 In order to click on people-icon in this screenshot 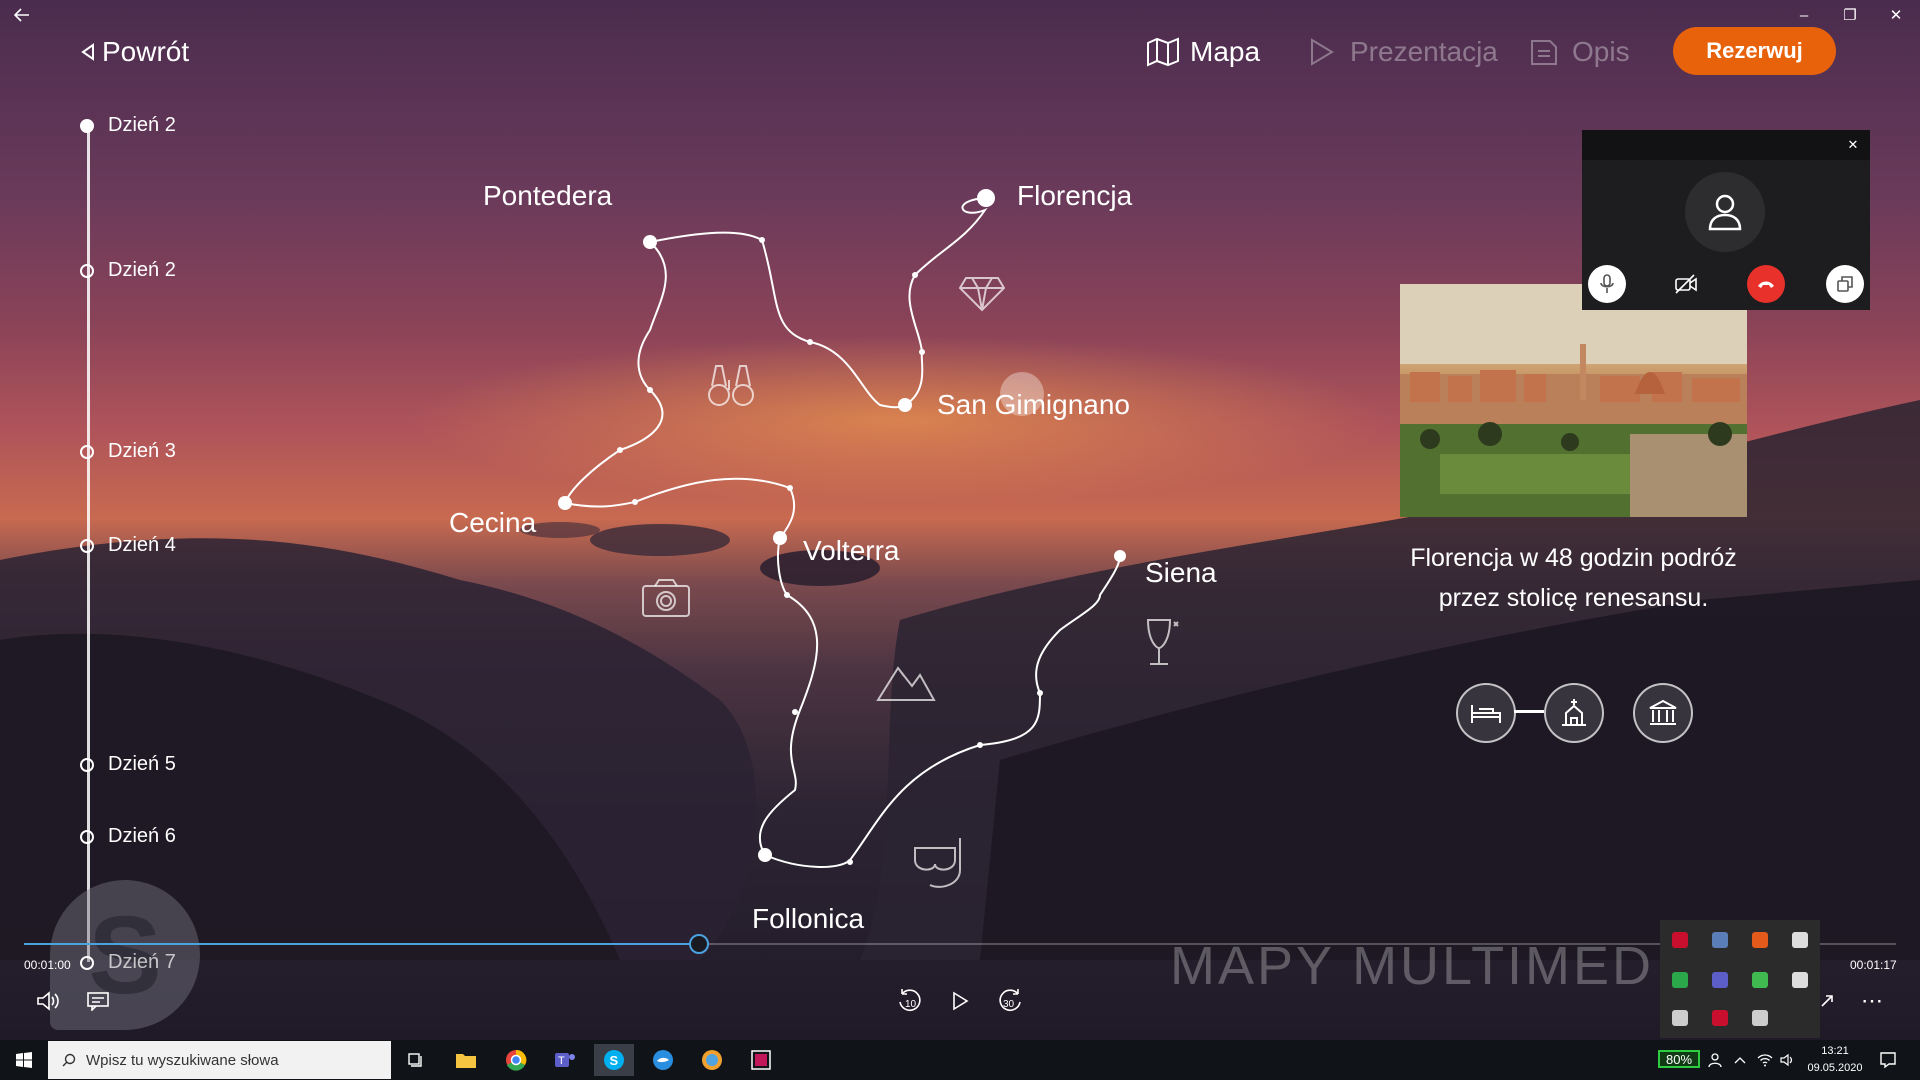, I will do `click(1715, 1060)`.